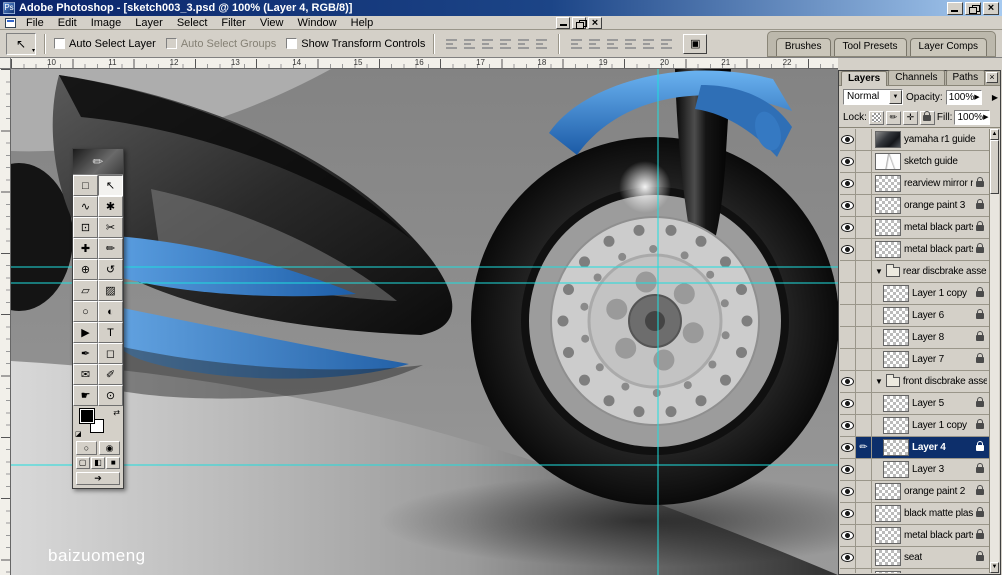 This screenshot has width=1002, height=575. What do you see at coordinates (220, 44) in the screenshot?
I see `checkbox-auto-select-groups: Auto Select Groups` at bounding box center [220, 44].